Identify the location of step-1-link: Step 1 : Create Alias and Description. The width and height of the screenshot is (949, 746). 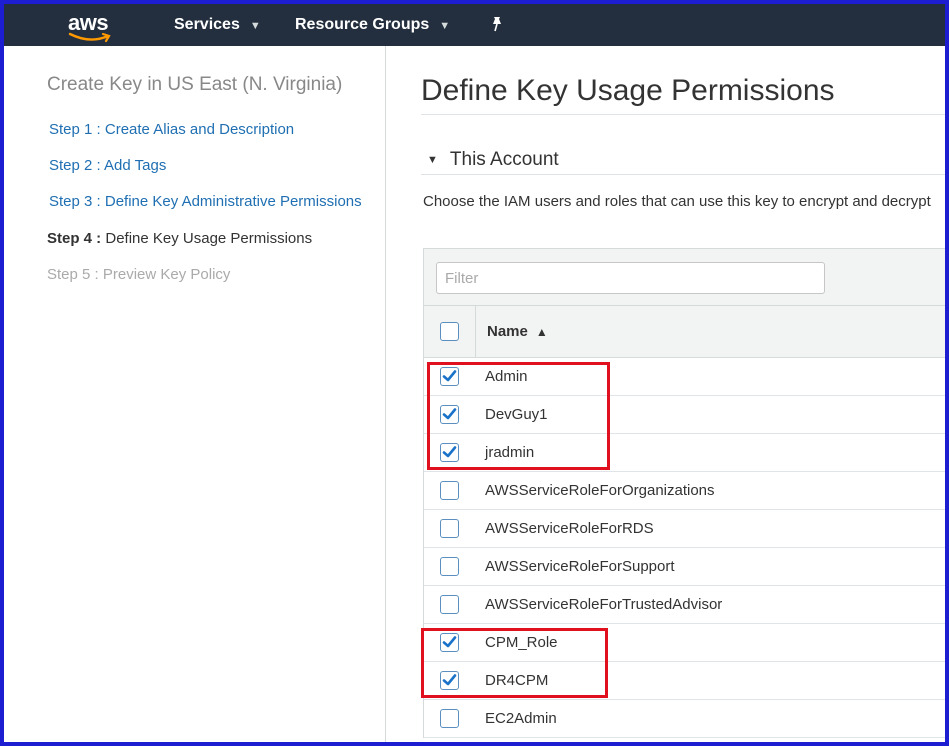
(171, 129).